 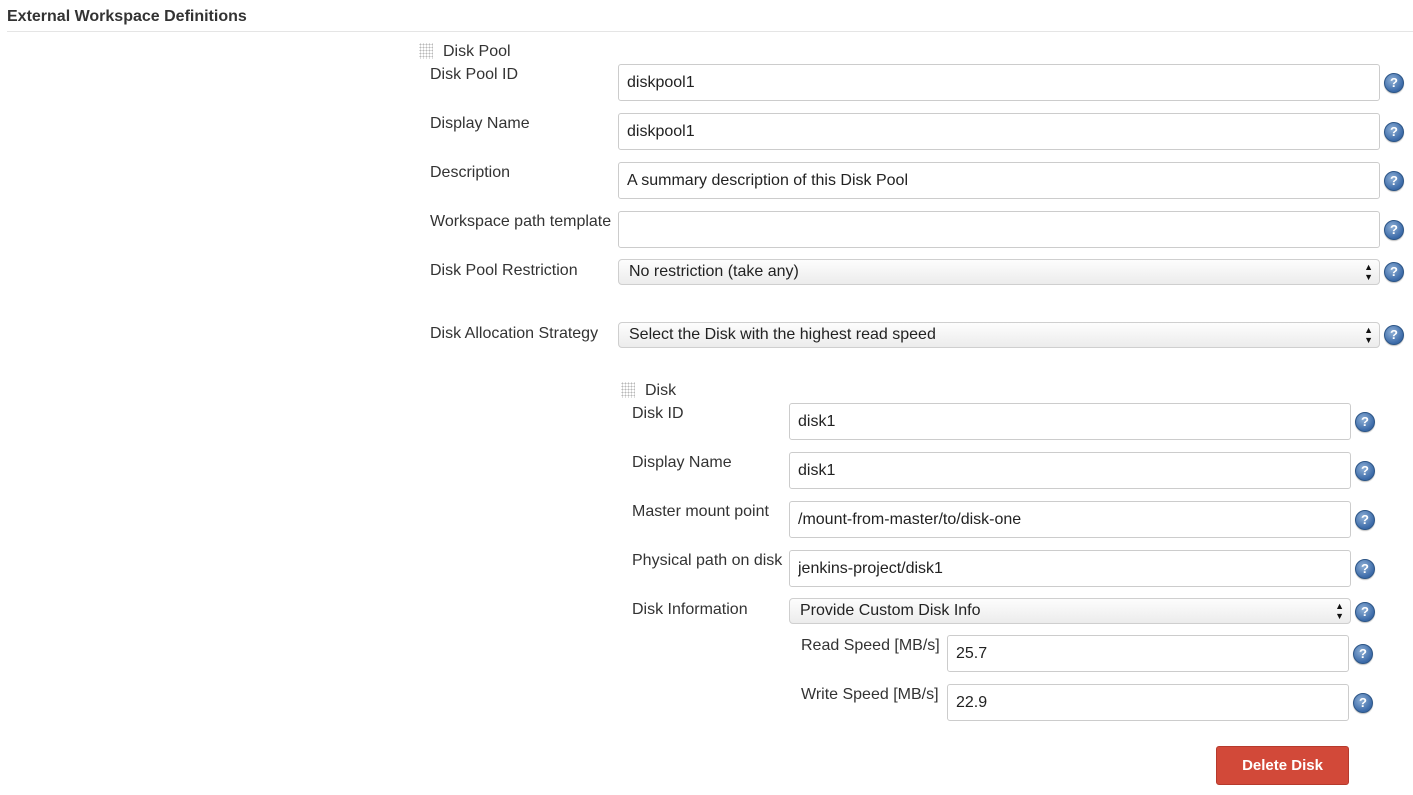 I want to click on delete-disk-button: Delete Disk, so click(x=1282, y=765).